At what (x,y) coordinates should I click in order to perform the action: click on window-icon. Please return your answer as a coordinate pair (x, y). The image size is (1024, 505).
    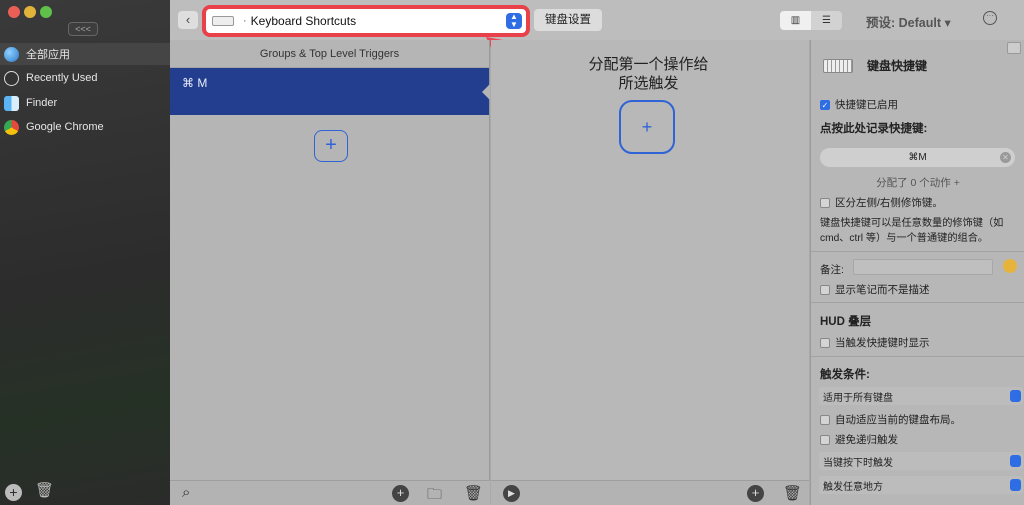
    Looking at the image, I should click on (1014, 48).